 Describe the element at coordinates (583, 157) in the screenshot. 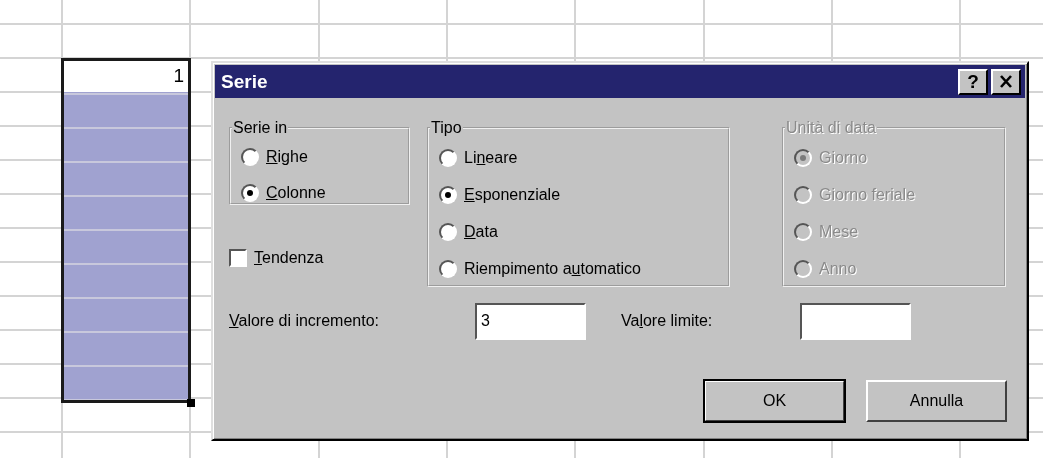

I see `radio-option: Lineare` at that location.